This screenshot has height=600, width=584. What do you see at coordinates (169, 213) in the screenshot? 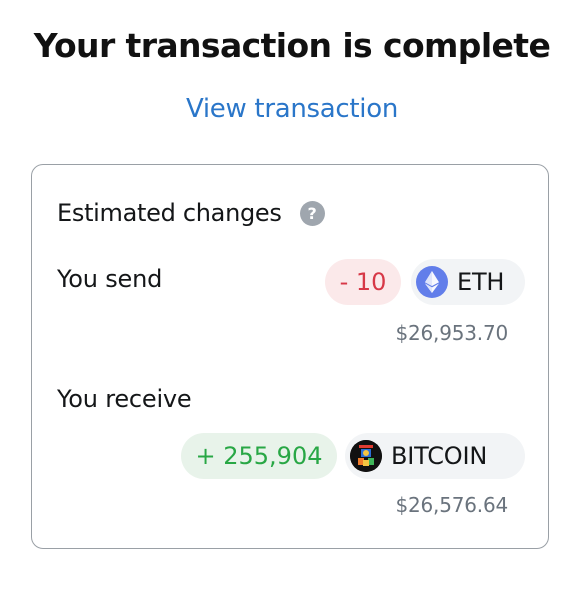
I see `estimated-changes-label: Estimated changes` at bounding box center [169, 213].